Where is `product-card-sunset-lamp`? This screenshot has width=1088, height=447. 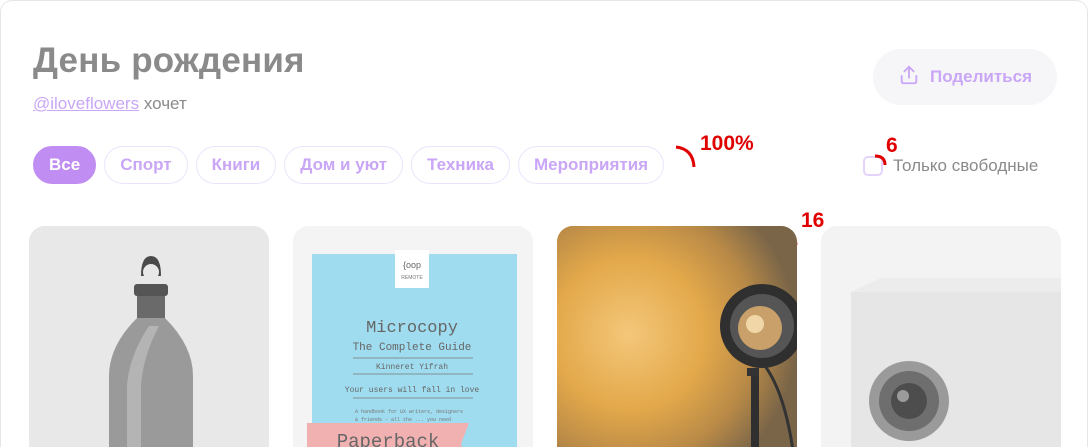
product-card-sunset-lamp is located at coordinates (677, 336).